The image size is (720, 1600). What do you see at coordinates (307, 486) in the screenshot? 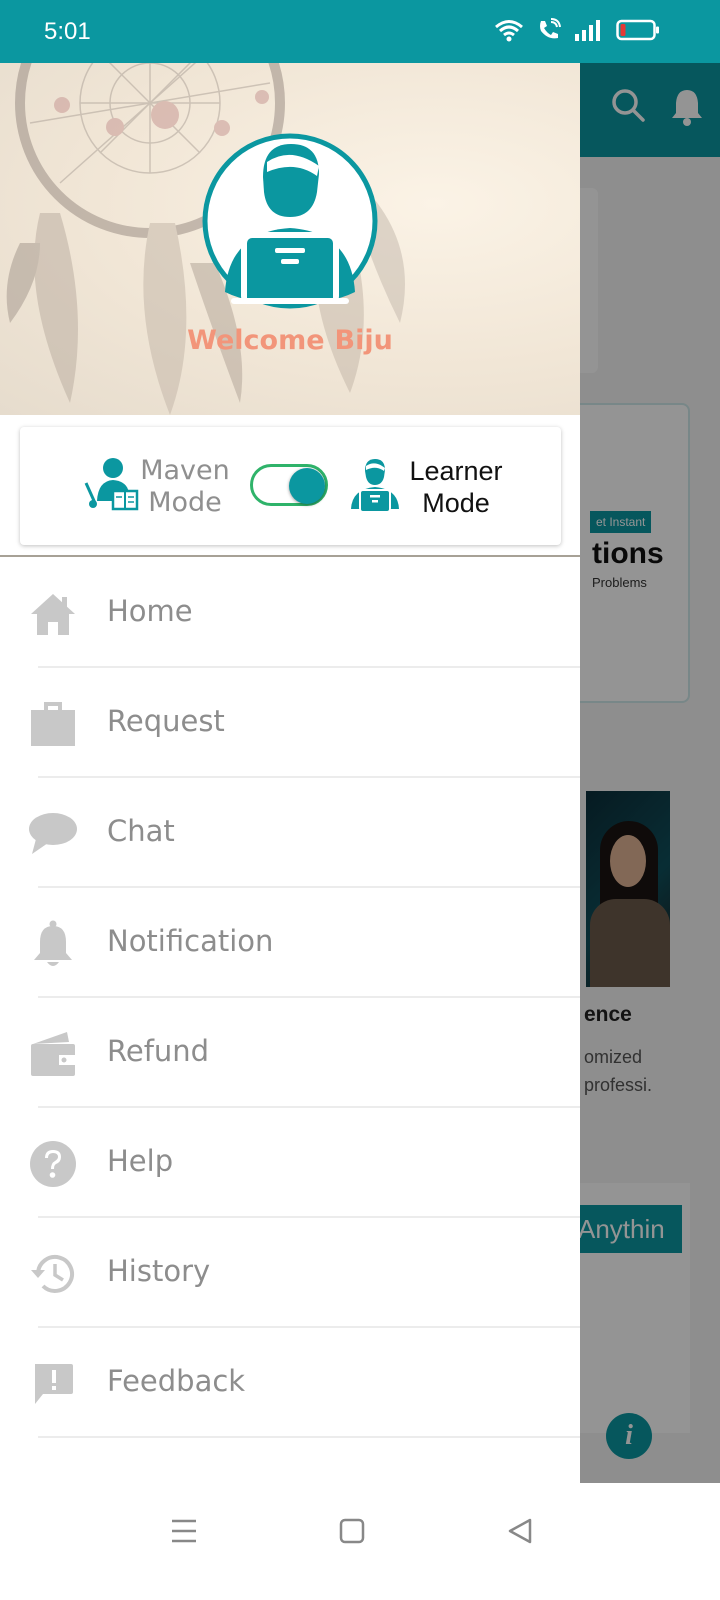
I see `mode-toggle-knob` at bounding box center [307, 486].